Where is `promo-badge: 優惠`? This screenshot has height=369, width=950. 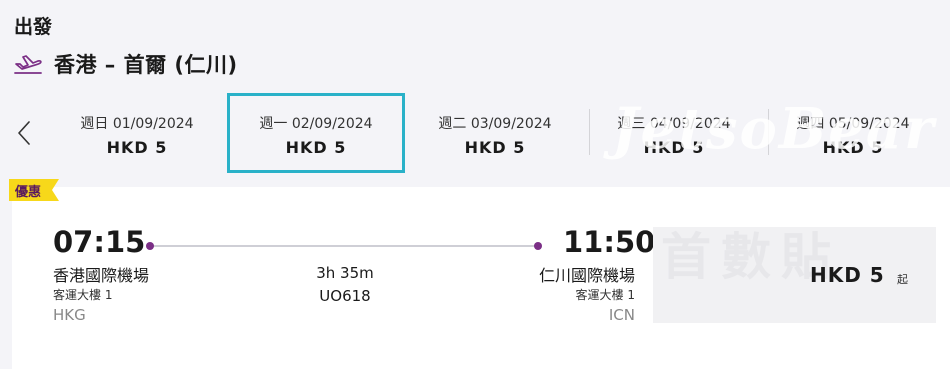 promo-badge: 優惠 is located at coordinates (34, 190).